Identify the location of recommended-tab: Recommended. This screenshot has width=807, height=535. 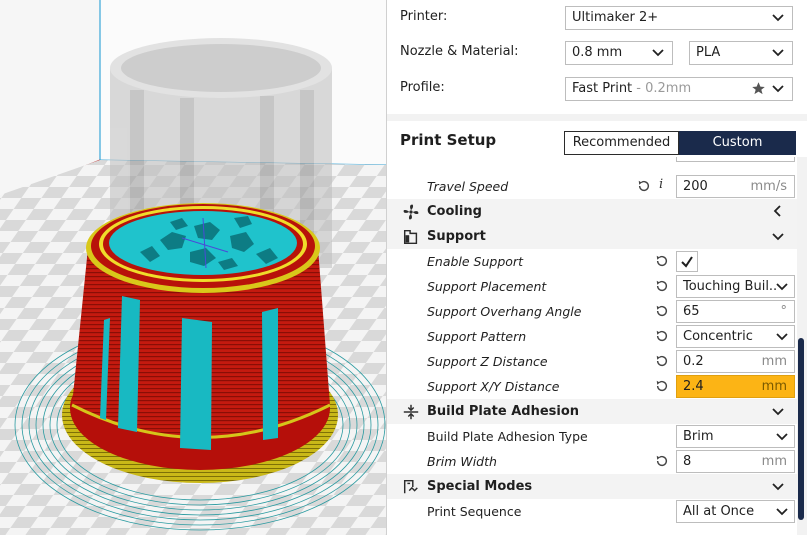
(621, 143).